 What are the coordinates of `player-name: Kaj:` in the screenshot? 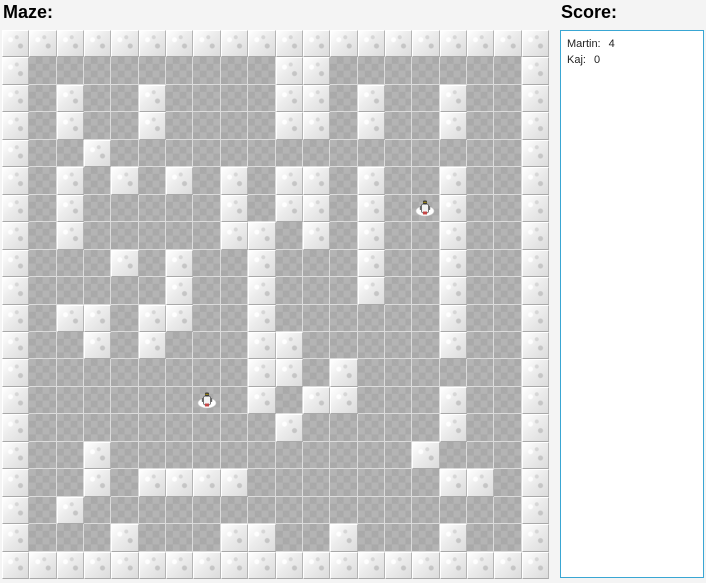 It's located at (576, 60).